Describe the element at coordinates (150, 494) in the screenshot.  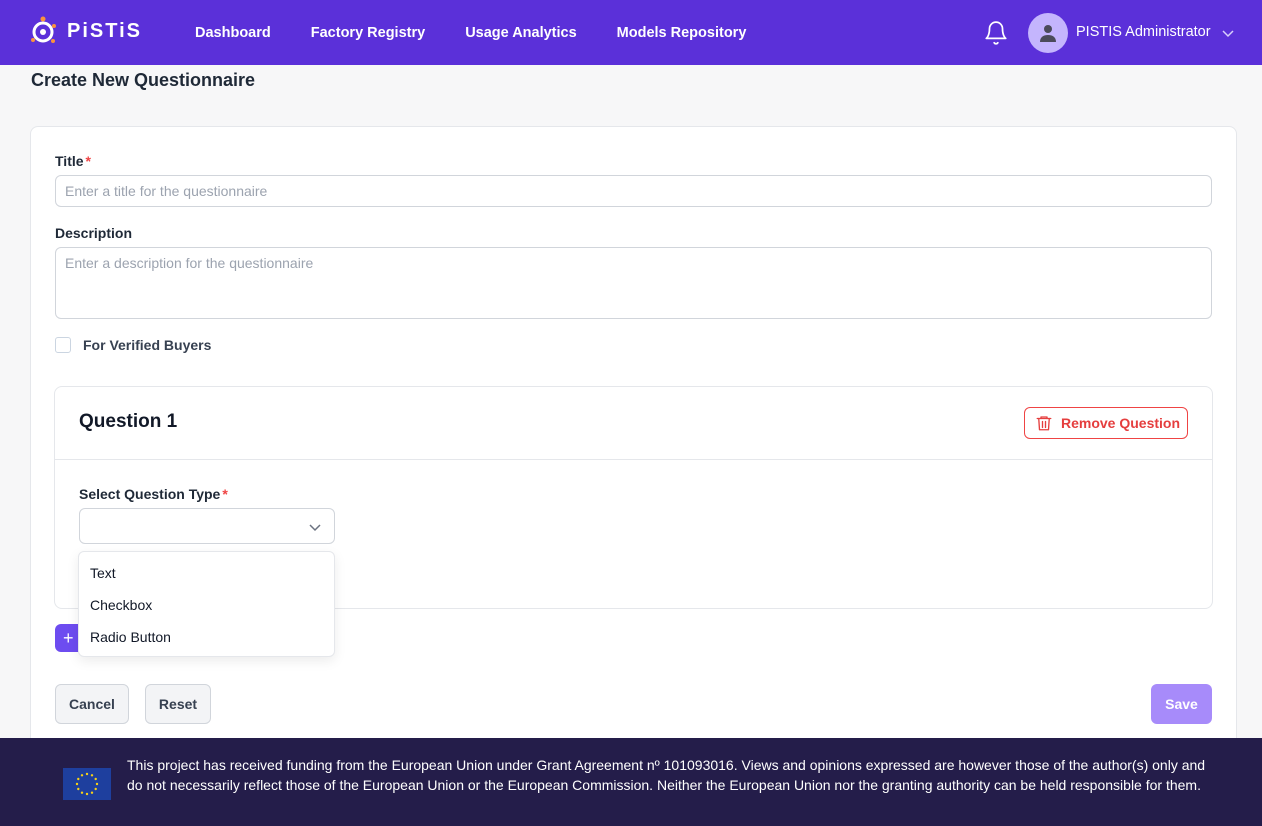
I see `question-type-label-text: Select Question Type` at that location.